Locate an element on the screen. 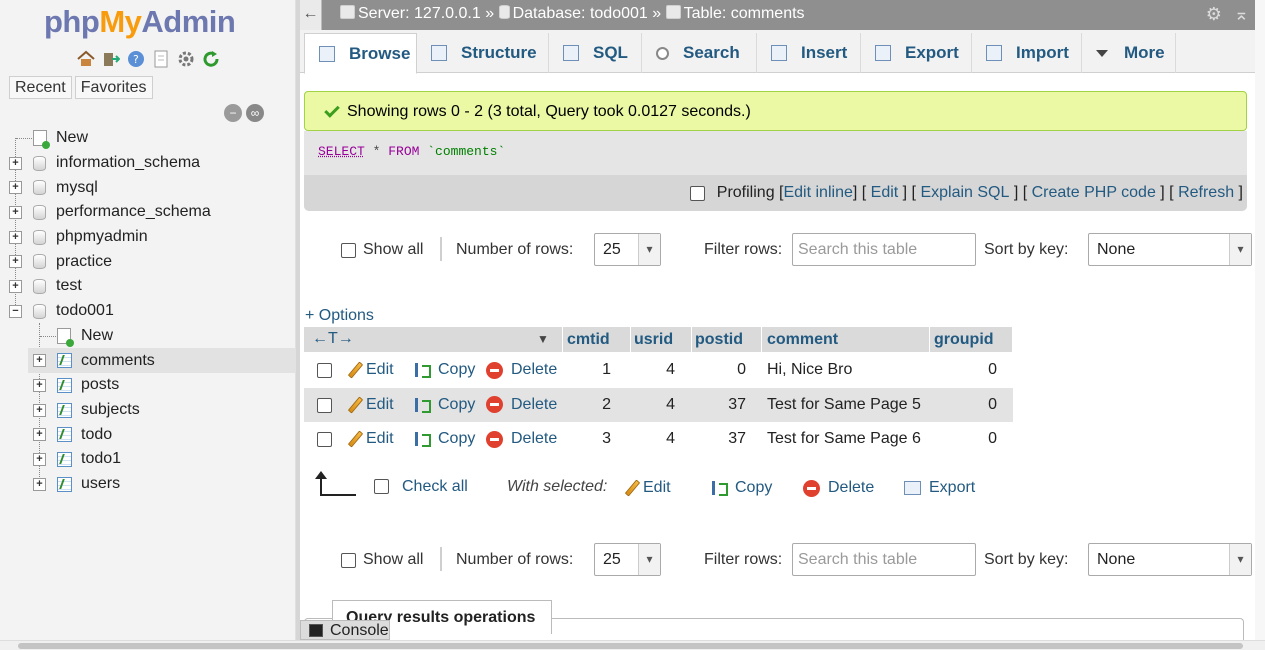 This screenshot has width=1265, height=650. bulk-edit-button: Edit is located at coordinates (647, 488).